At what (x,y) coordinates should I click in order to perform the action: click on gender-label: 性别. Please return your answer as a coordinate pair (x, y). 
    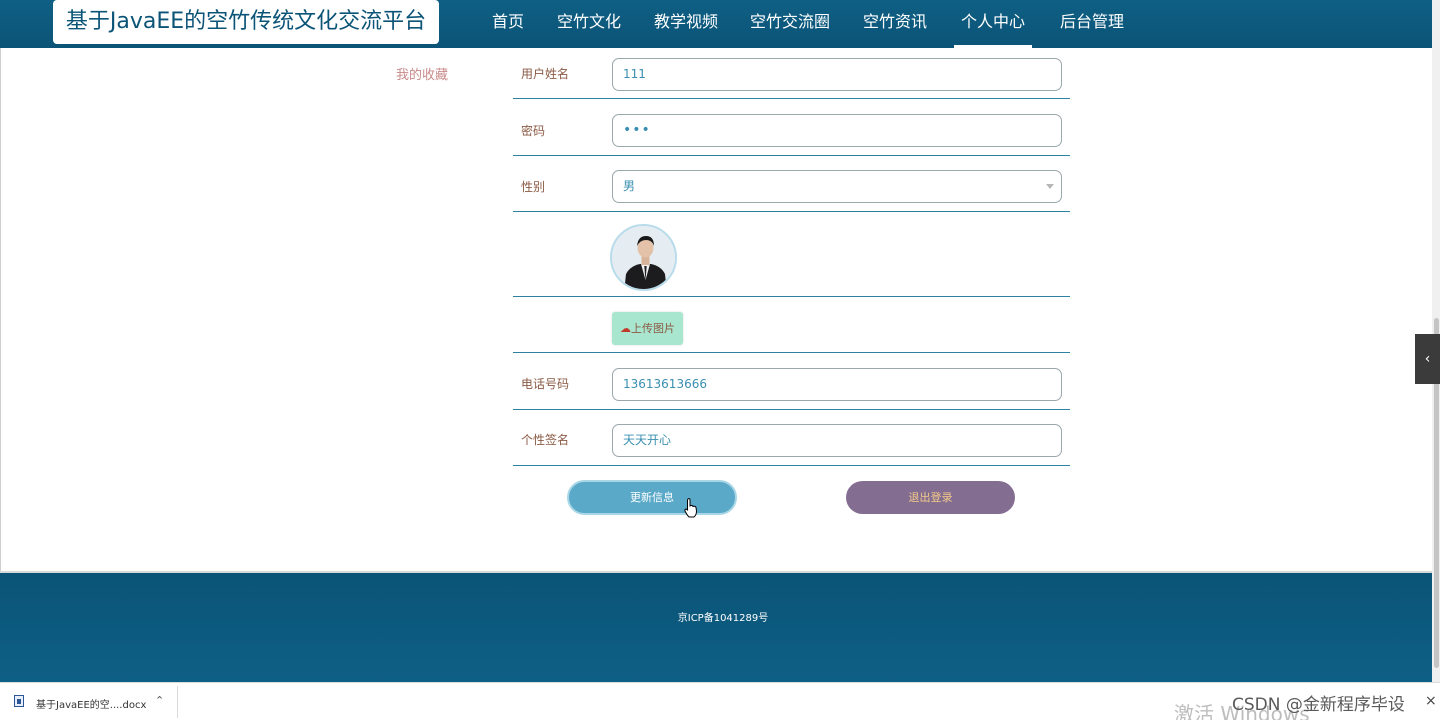
    Looking at the image, I should click on (533, 187).